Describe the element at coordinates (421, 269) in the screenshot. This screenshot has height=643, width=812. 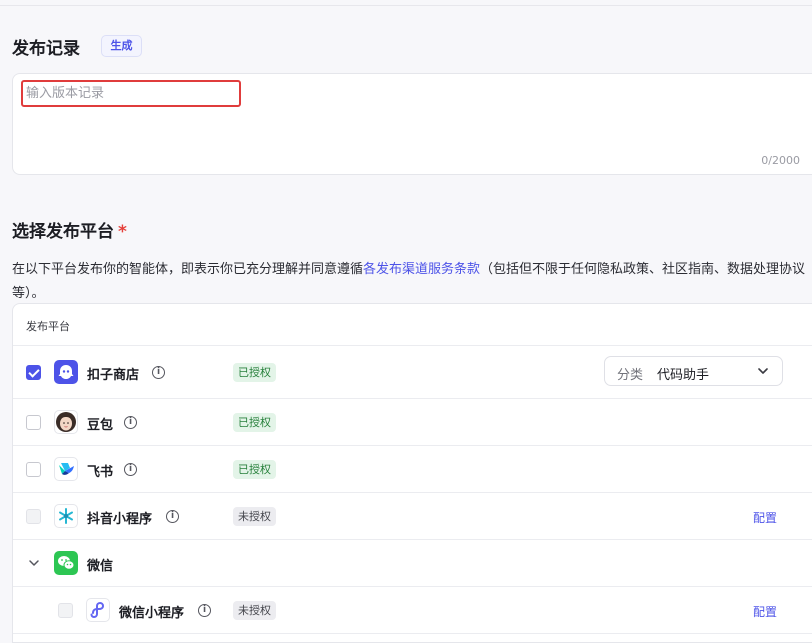
I see `service-terms-link: 各发布渠道服务条款` at that location.